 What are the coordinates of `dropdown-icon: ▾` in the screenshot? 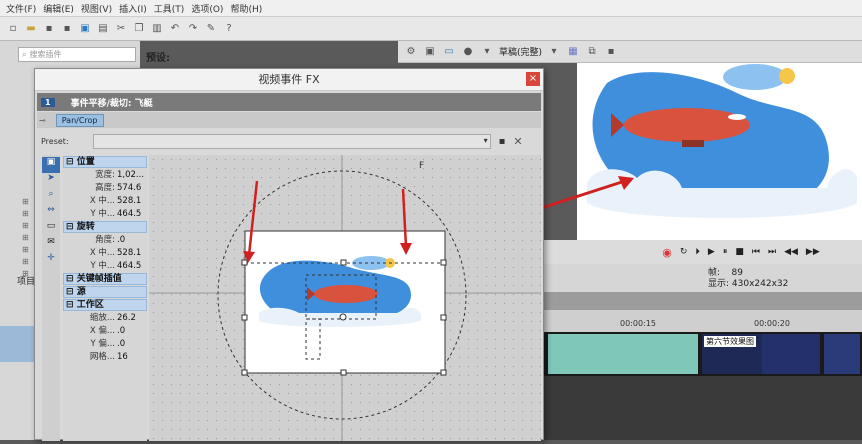 It's located at (487, 52).